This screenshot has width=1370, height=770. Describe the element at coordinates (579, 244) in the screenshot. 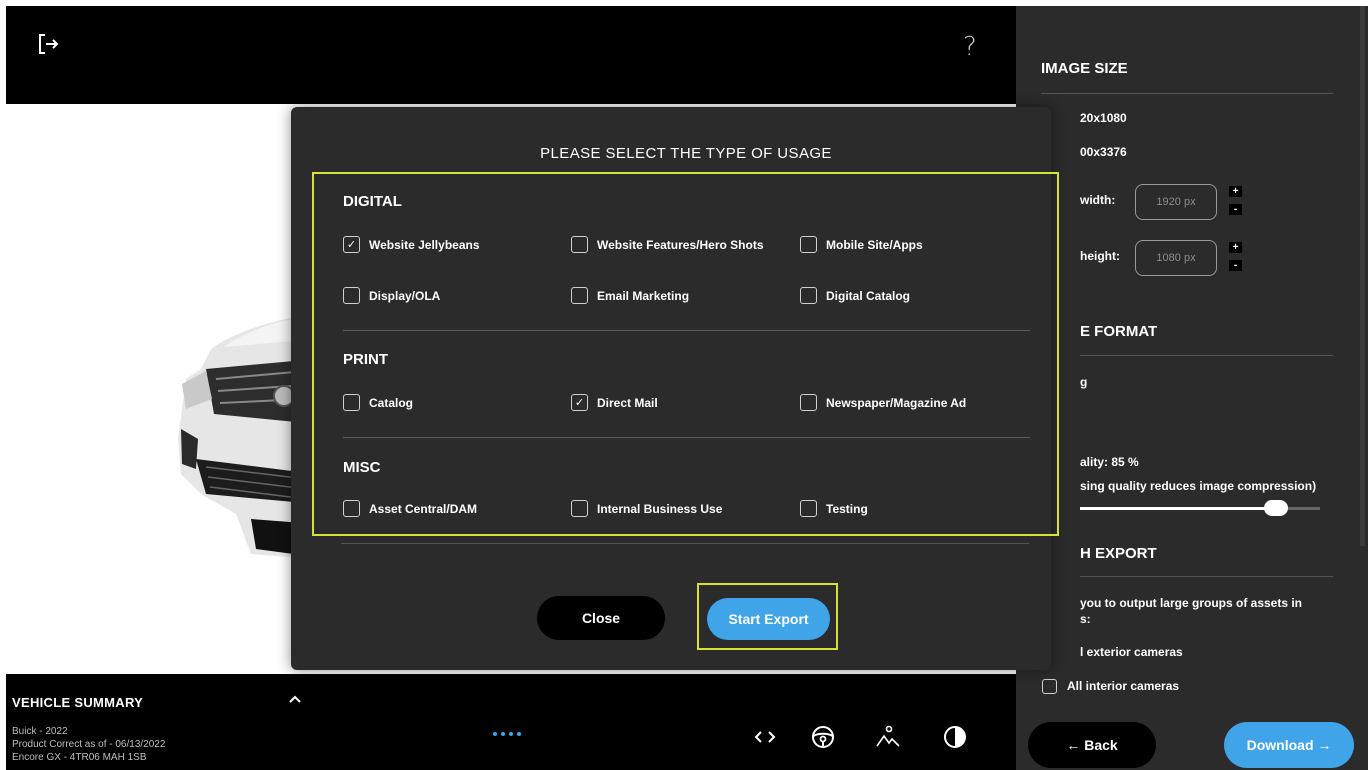

I see `checkbox-website-features` at that location.